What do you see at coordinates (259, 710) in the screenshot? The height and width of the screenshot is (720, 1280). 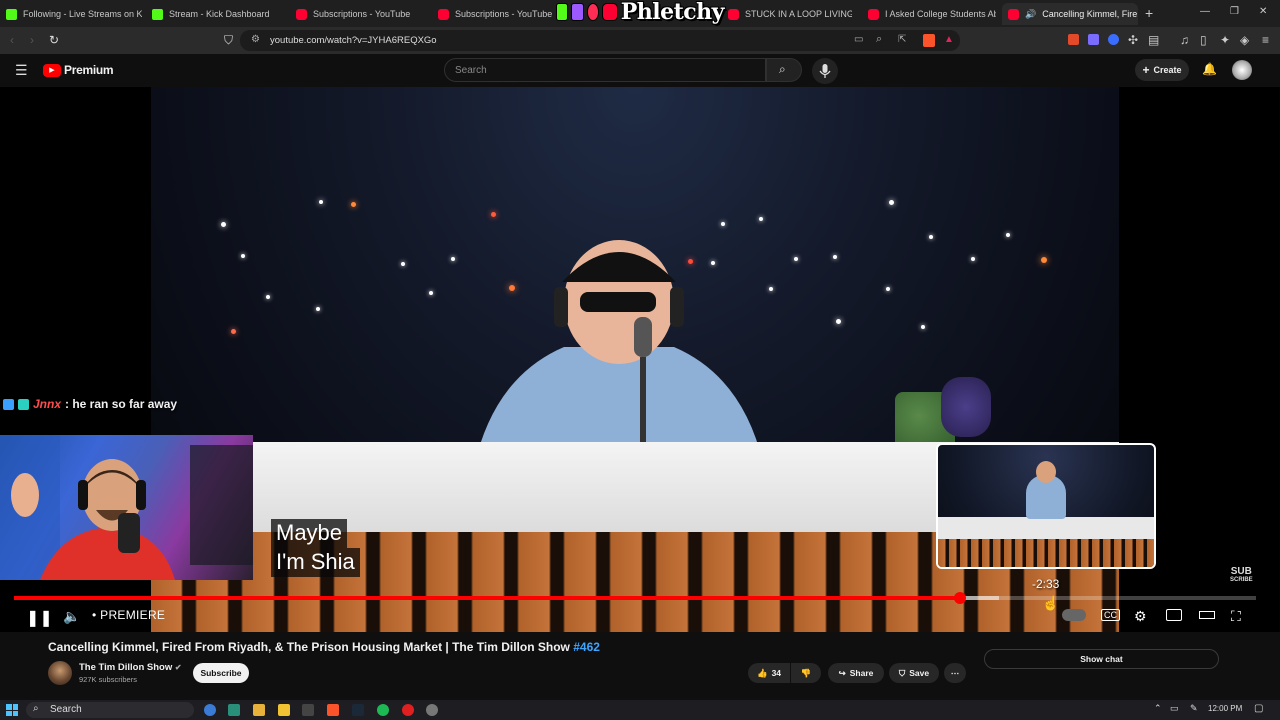 I see `file-explorer-icon` at bounding box center [259, 710].